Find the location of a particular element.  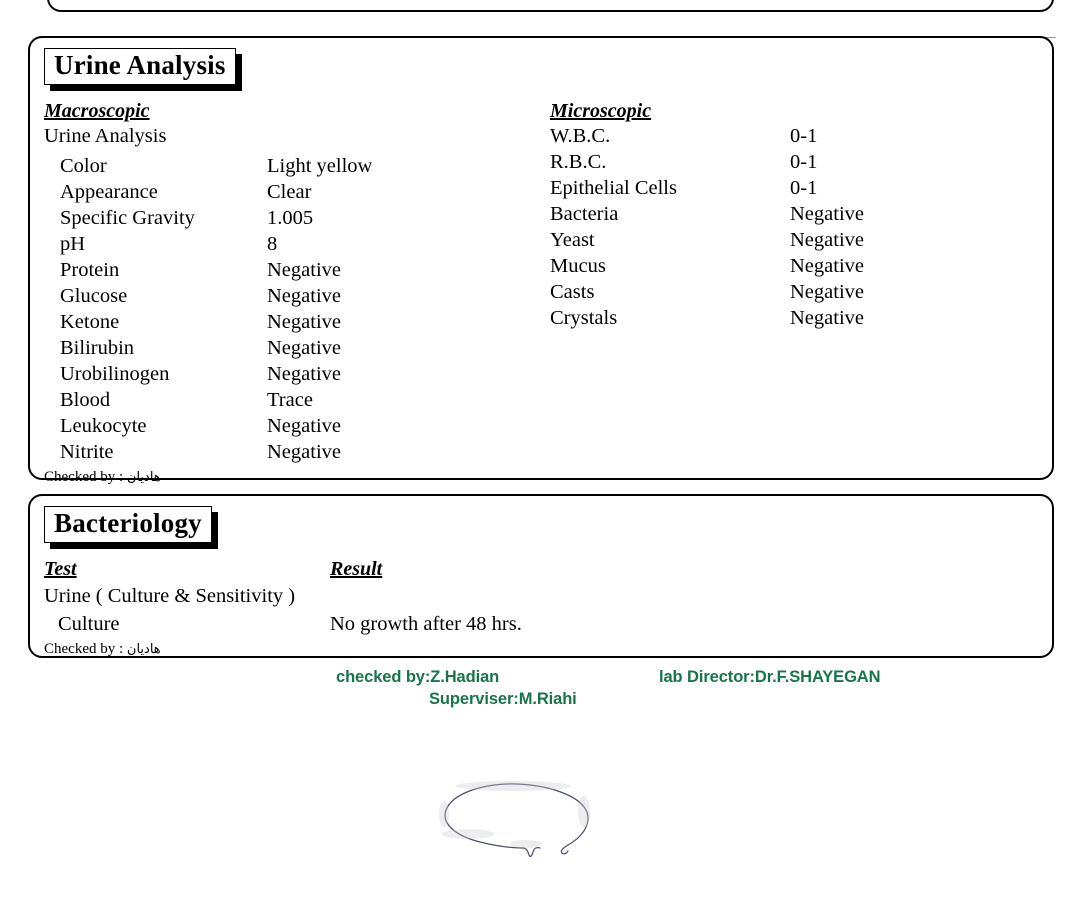

macroscopic-heading: Macroscopic is located at coordinates (97, 111).